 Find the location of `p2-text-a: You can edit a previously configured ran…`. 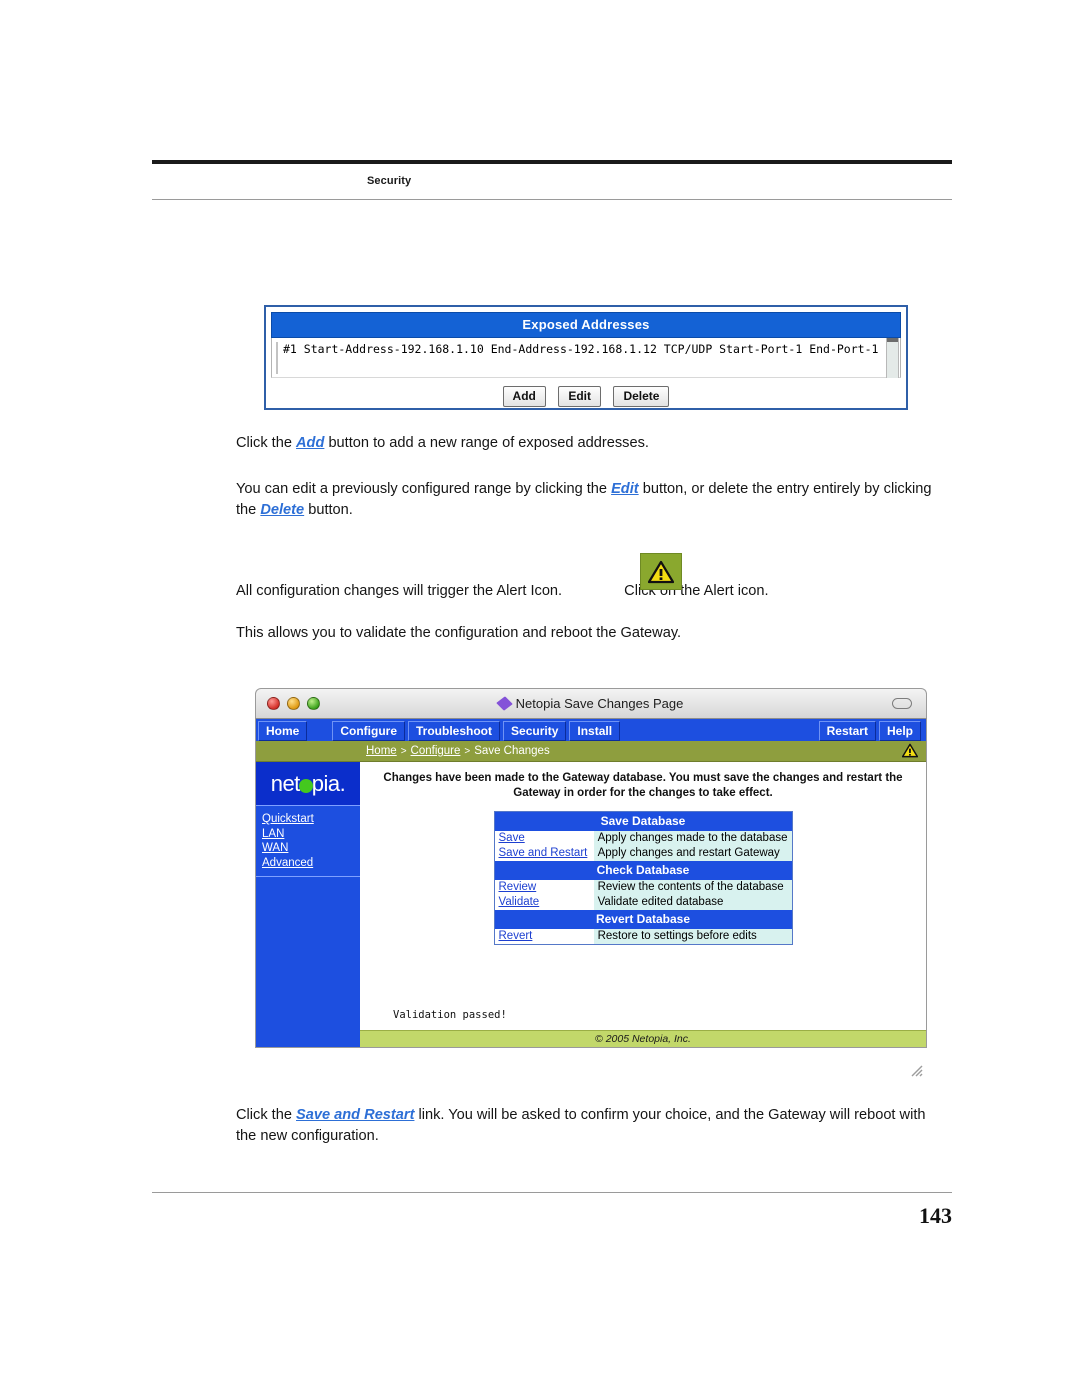

p2-text-a: You can edit a previously configured ran… is located at coordinates (424, 489).